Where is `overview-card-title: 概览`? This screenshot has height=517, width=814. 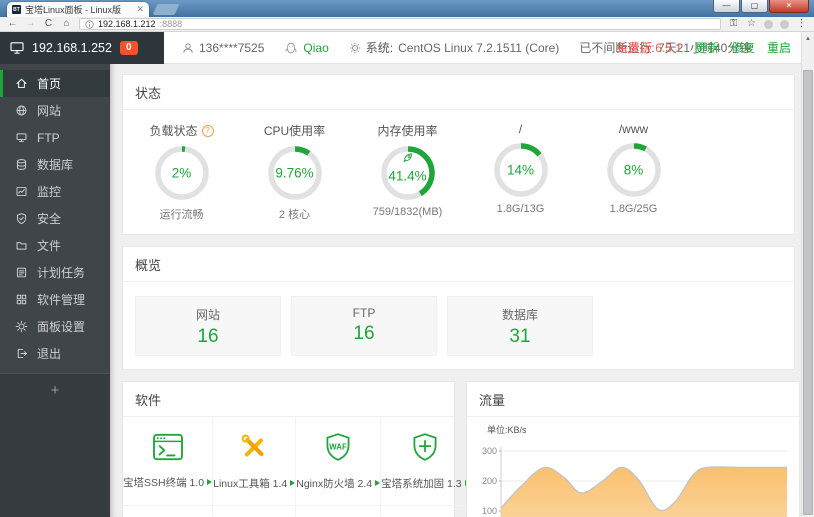 overview-card-title: 概览 is located at coordinates (458, 264).